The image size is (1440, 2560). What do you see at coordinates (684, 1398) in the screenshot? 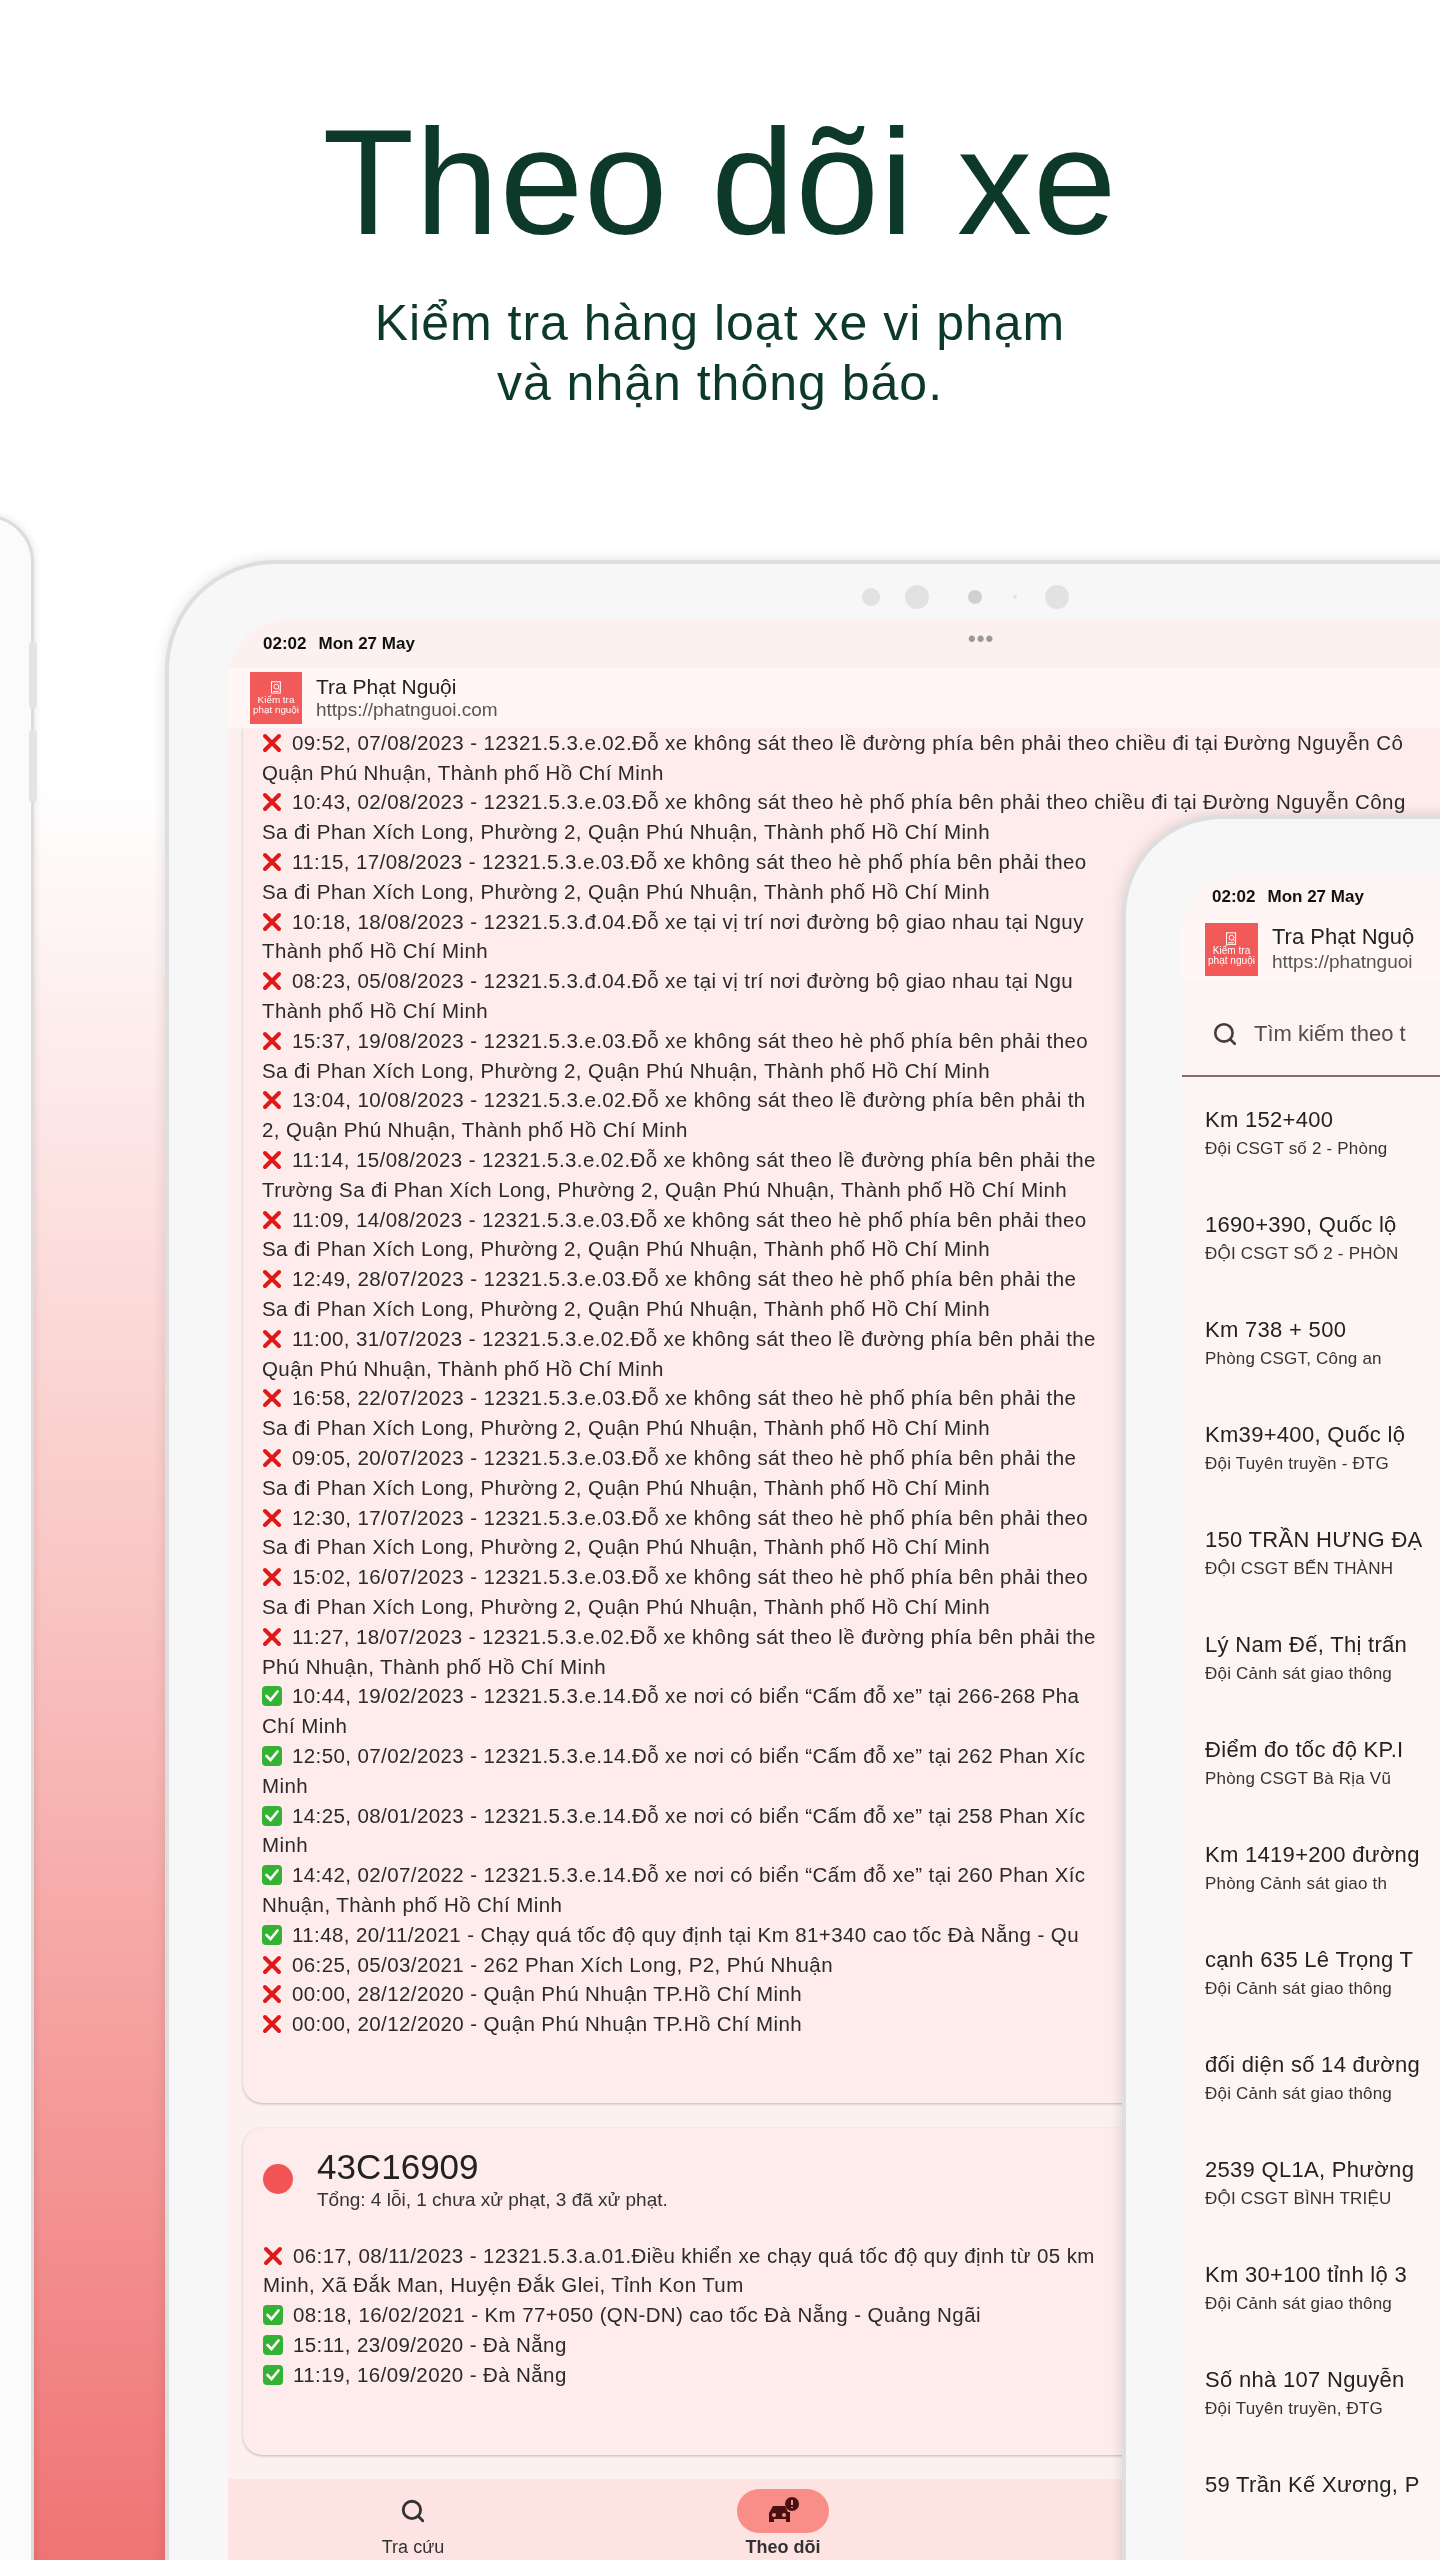
I see `violation-text: 16:58, 22/07/2023 - 12321.5.3.e.03.Đỗ xe không sát theo hè phố phía bên phải the` at bounding box center [684, 1398].